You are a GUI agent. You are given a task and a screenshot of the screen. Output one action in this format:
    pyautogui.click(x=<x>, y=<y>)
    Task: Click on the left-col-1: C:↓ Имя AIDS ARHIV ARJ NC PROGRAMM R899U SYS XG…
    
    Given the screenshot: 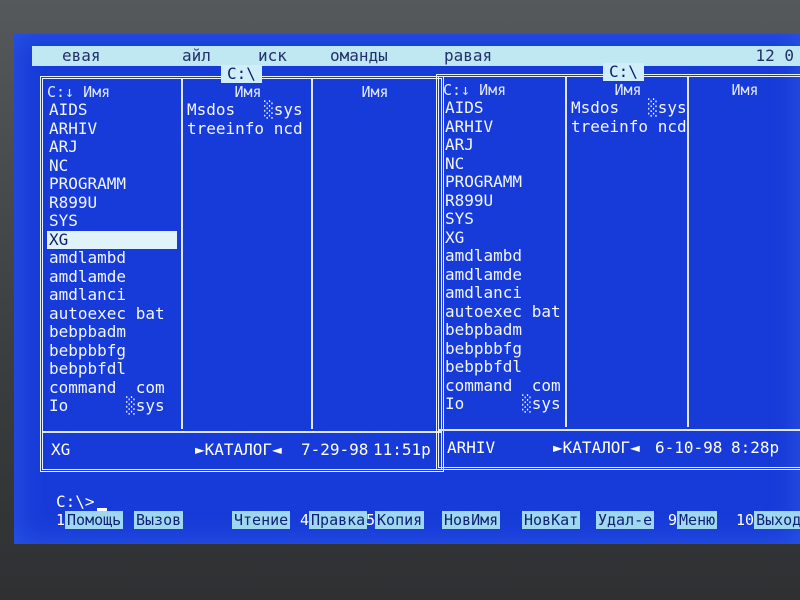 What is the action you would take?
    pyautogui.click(x=112, y=255)
    